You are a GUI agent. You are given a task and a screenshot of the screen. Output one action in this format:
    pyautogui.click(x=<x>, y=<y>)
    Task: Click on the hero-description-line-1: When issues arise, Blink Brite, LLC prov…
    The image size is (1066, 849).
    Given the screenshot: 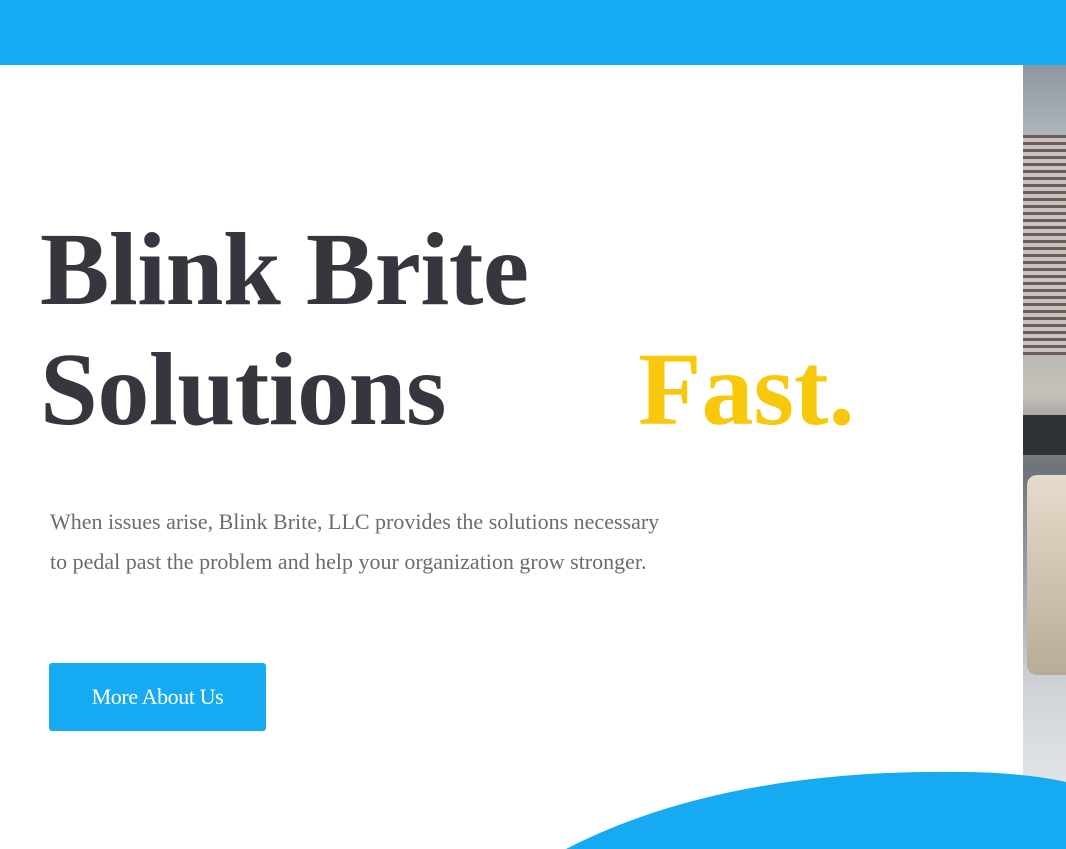 What is the action you would take?
    pyautogui.click(x=355, y=521)
    